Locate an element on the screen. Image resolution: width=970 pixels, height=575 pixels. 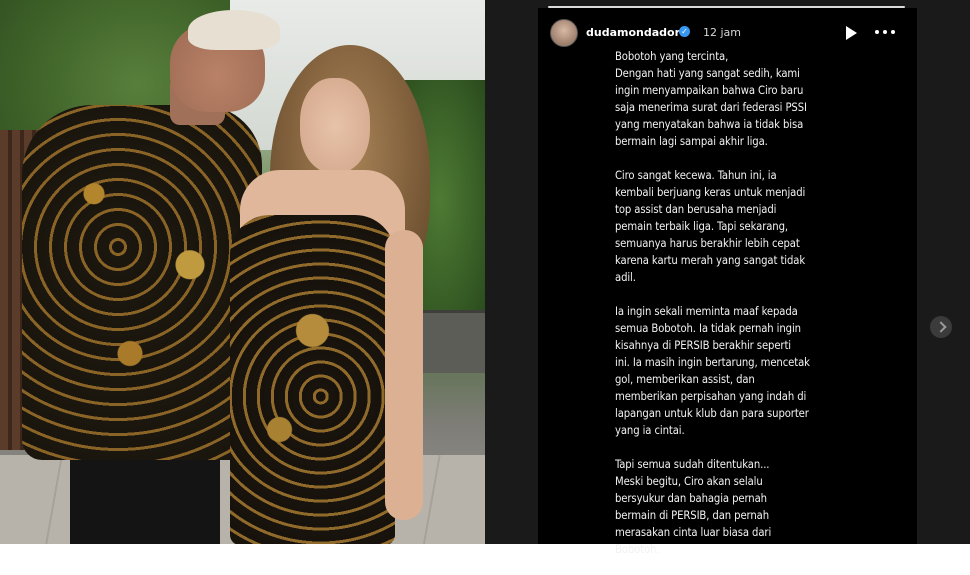
story-progress-bar is located at coordinates (726, 7).